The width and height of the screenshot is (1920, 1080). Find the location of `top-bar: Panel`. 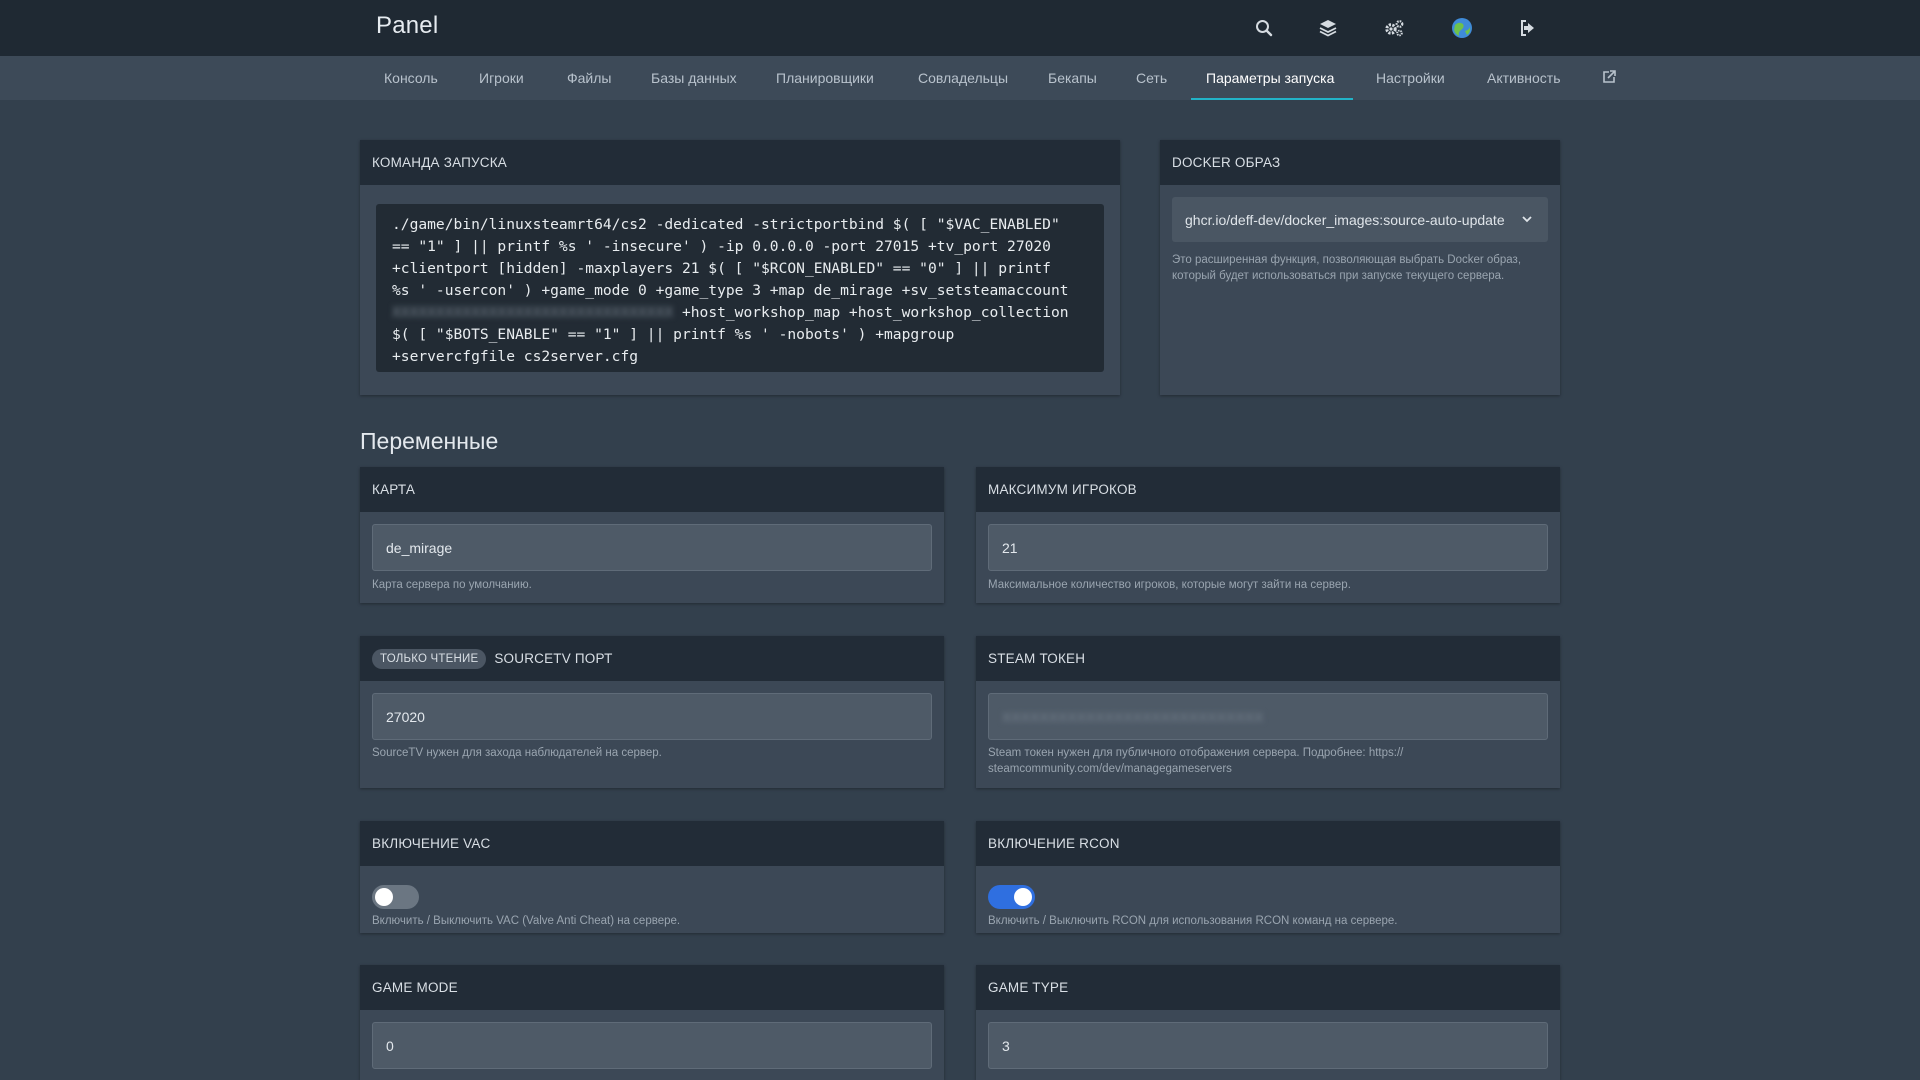

top-bar: Panel is located at coordinates (960, 28).